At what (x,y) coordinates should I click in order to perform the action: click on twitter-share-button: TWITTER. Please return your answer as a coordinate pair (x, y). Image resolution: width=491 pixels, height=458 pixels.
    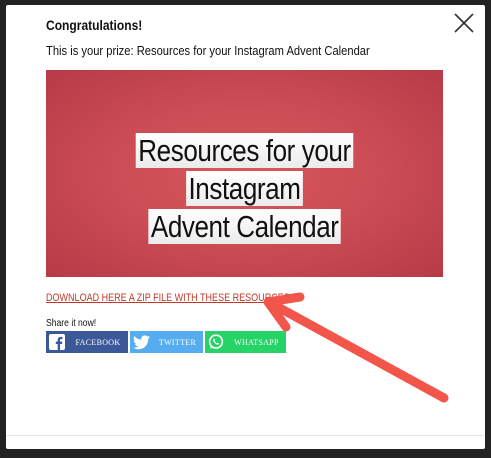
    Looking at the image, I should click on (166, 342).